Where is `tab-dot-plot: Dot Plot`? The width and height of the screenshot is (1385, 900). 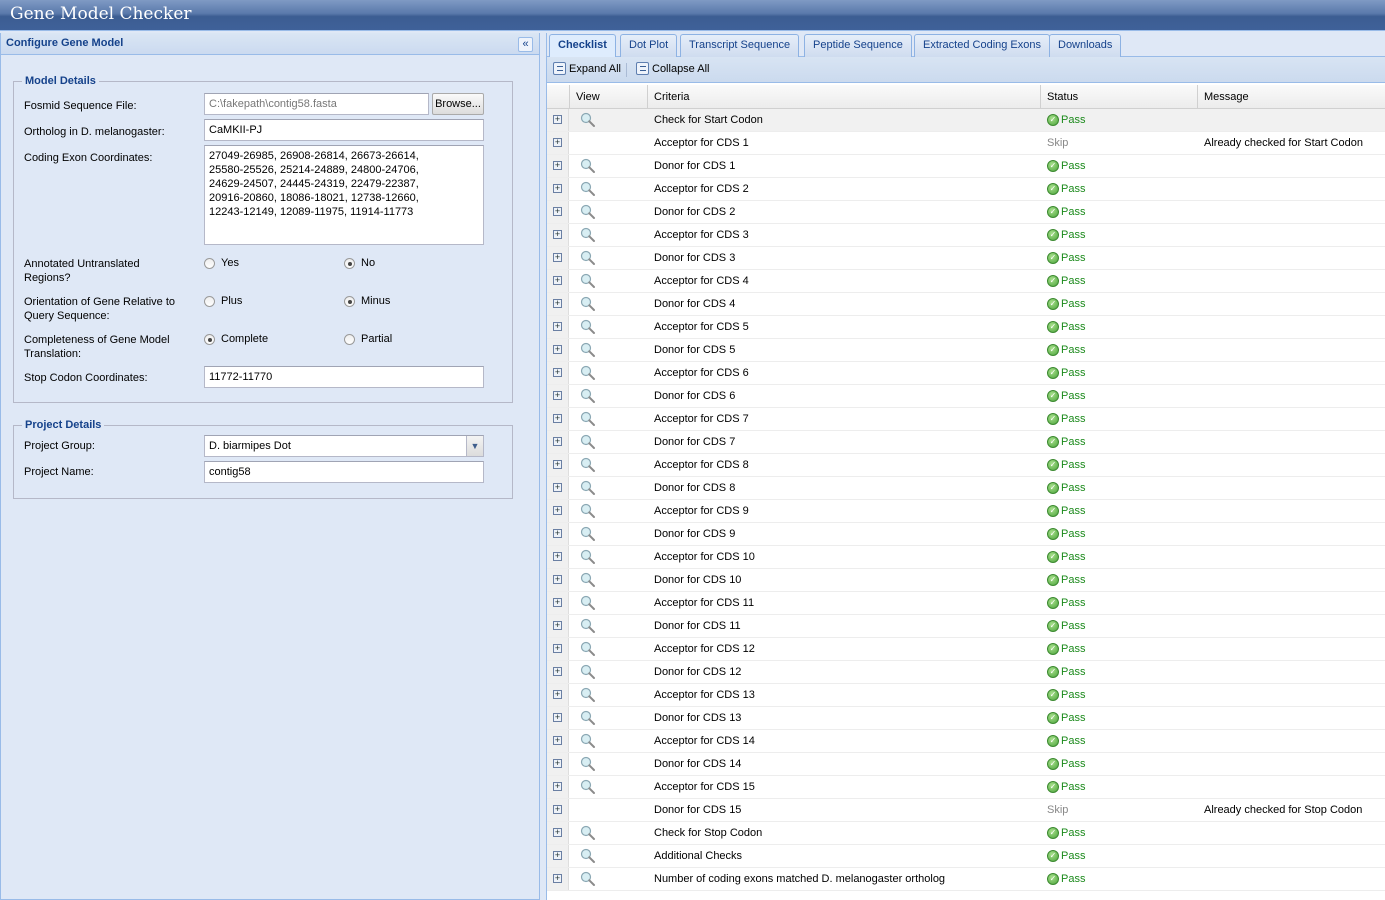 tab-dot-plot: Dot Plot is located at coordinates (649, 45).